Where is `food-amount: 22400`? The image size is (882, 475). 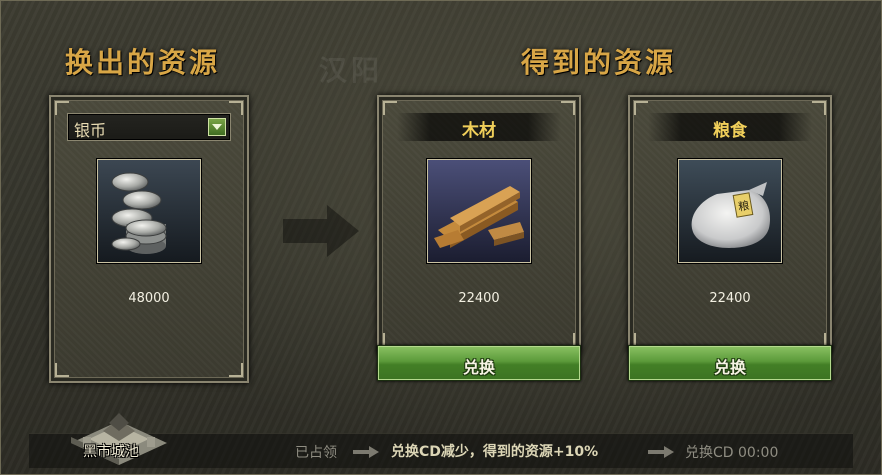 food-amount: 22400 is located at coordinates (730, 298).